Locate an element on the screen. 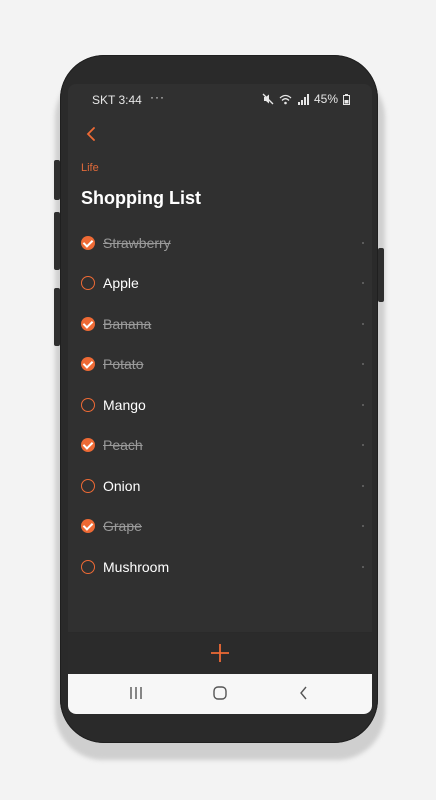  notification-dots: ··· is located at coordinates (157, 97).